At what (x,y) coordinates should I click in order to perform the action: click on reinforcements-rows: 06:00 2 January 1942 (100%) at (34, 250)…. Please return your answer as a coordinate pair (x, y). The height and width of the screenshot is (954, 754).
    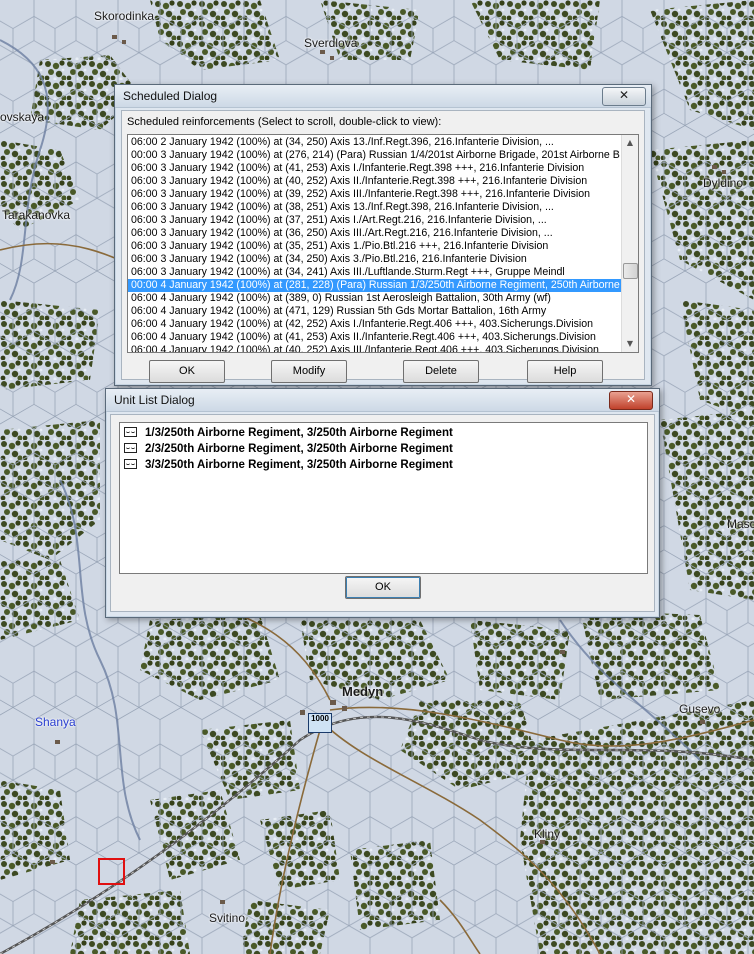
    Looking at the image, I should click on (374, 244).